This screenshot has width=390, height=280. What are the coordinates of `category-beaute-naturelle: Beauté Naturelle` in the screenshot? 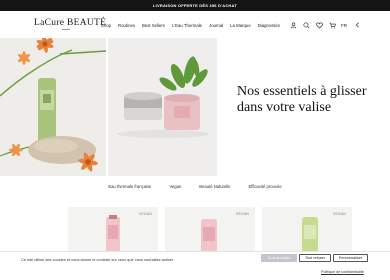 It's located at (214, 186).